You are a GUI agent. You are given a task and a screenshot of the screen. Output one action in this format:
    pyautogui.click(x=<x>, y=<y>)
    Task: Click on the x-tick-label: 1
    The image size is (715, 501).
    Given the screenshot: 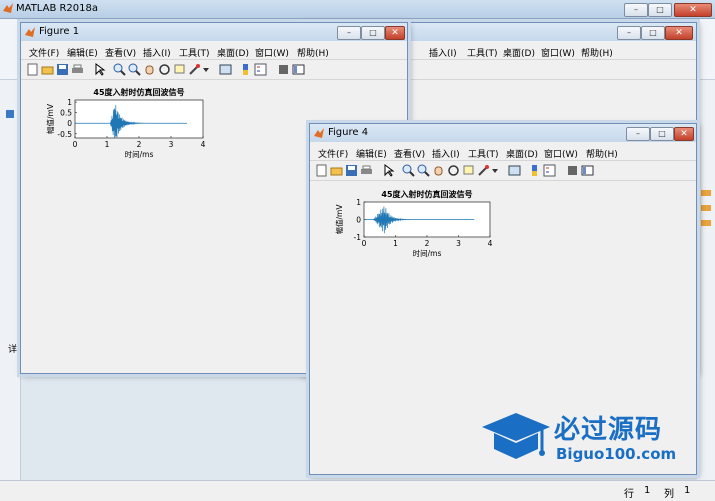 What is the action you would take?
    pyautogui.click(x=107, y=144)
    